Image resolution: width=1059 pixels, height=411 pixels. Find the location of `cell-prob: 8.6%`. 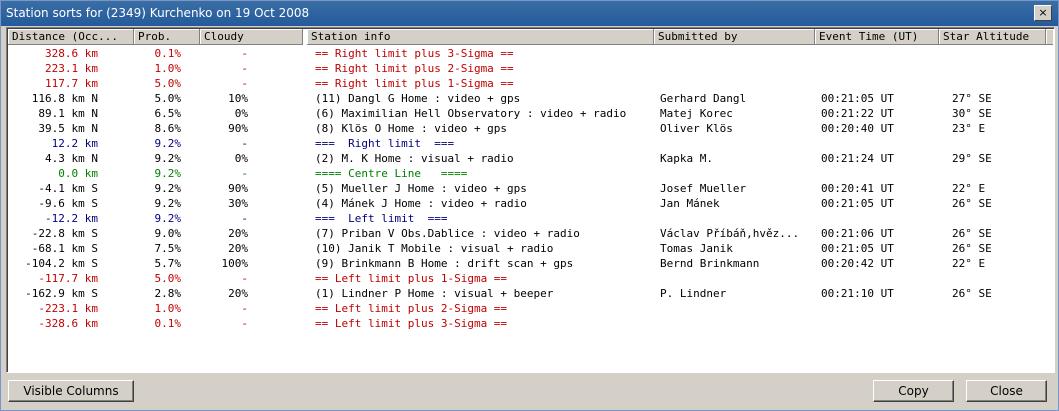

cell-prob: 8.6% is located at coordinates (168, 128).